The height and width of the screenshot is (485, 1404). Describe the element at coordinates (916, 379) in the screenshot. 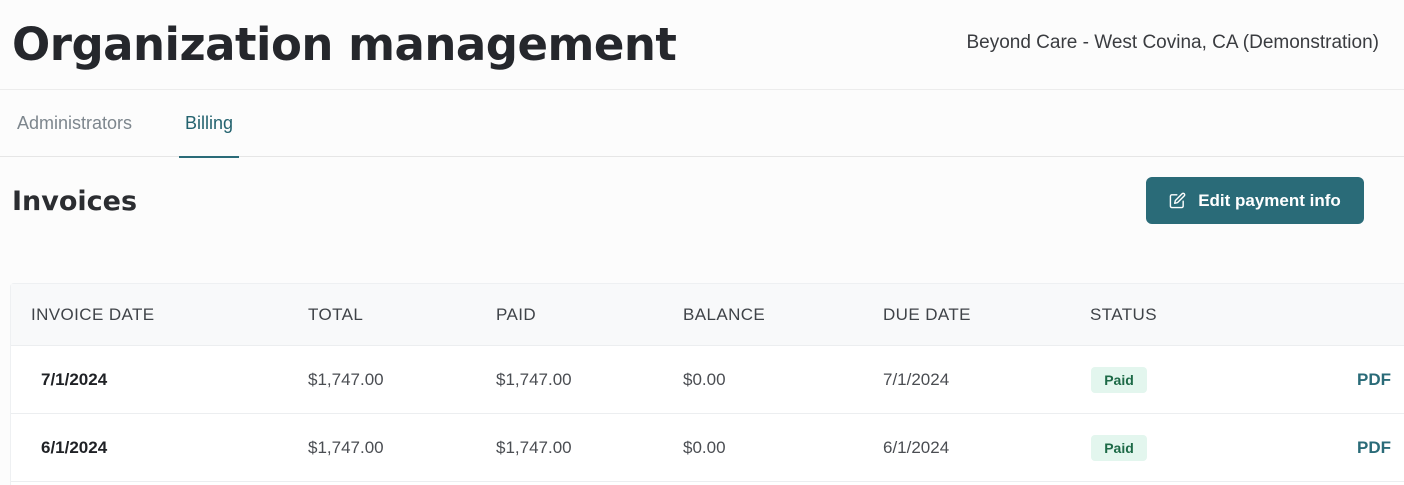

I see `due-date-cell: 7/1/2024` at that location.